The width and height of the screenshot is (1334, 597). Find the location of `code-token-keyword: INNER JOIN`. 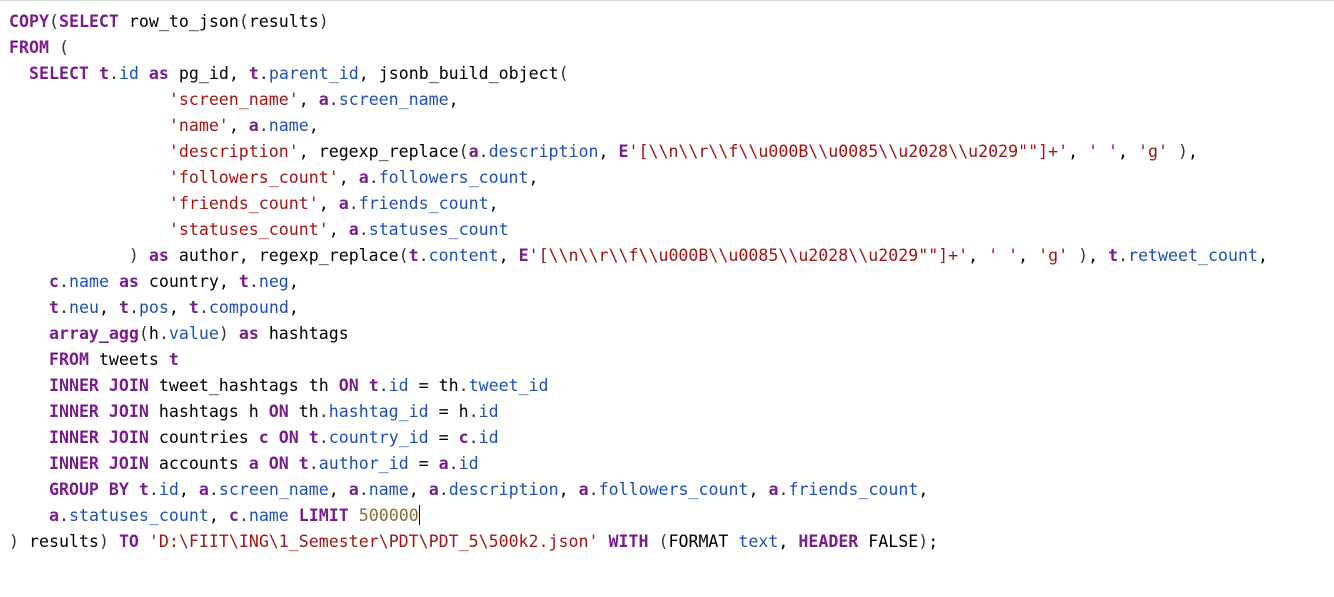

code-token-keyword: INNER JOIN is located at coordinates (98, 463).